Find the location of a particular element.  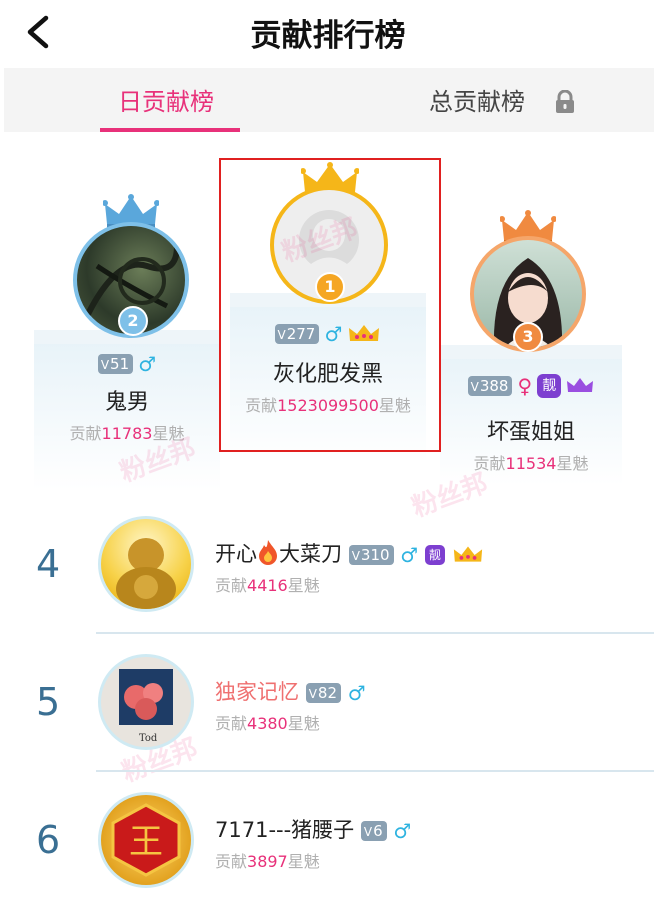

rank-badge-2: 2 is located at coordinates (133, 321).